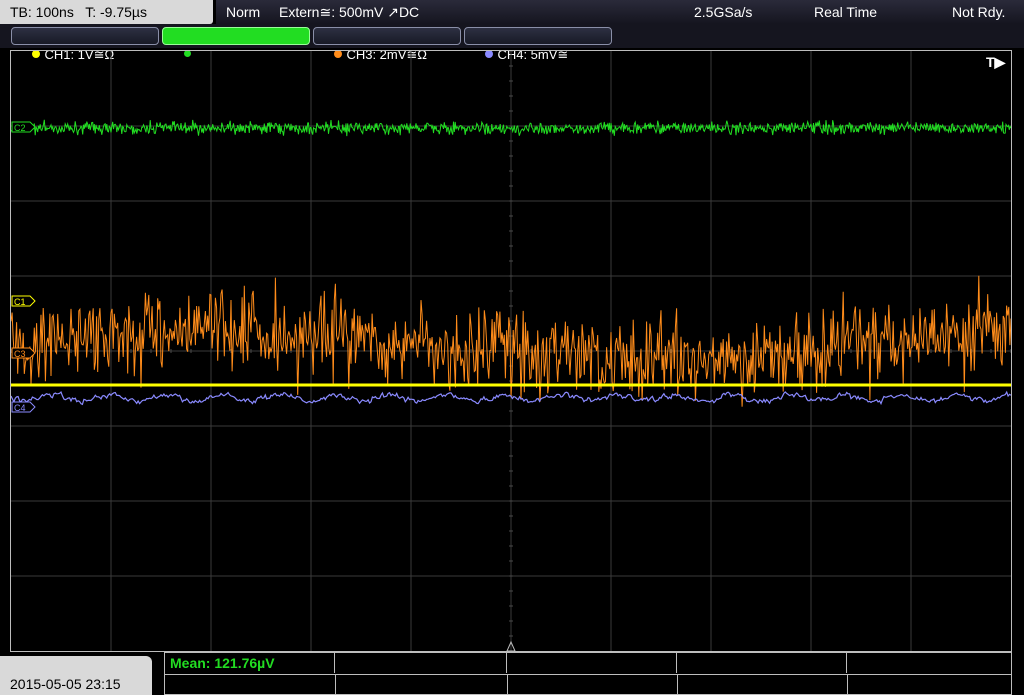 Image resolution: width=1024 pixels, height=695 pixels. I want to click on acq-realtime: Real Time, so click(846, 12).